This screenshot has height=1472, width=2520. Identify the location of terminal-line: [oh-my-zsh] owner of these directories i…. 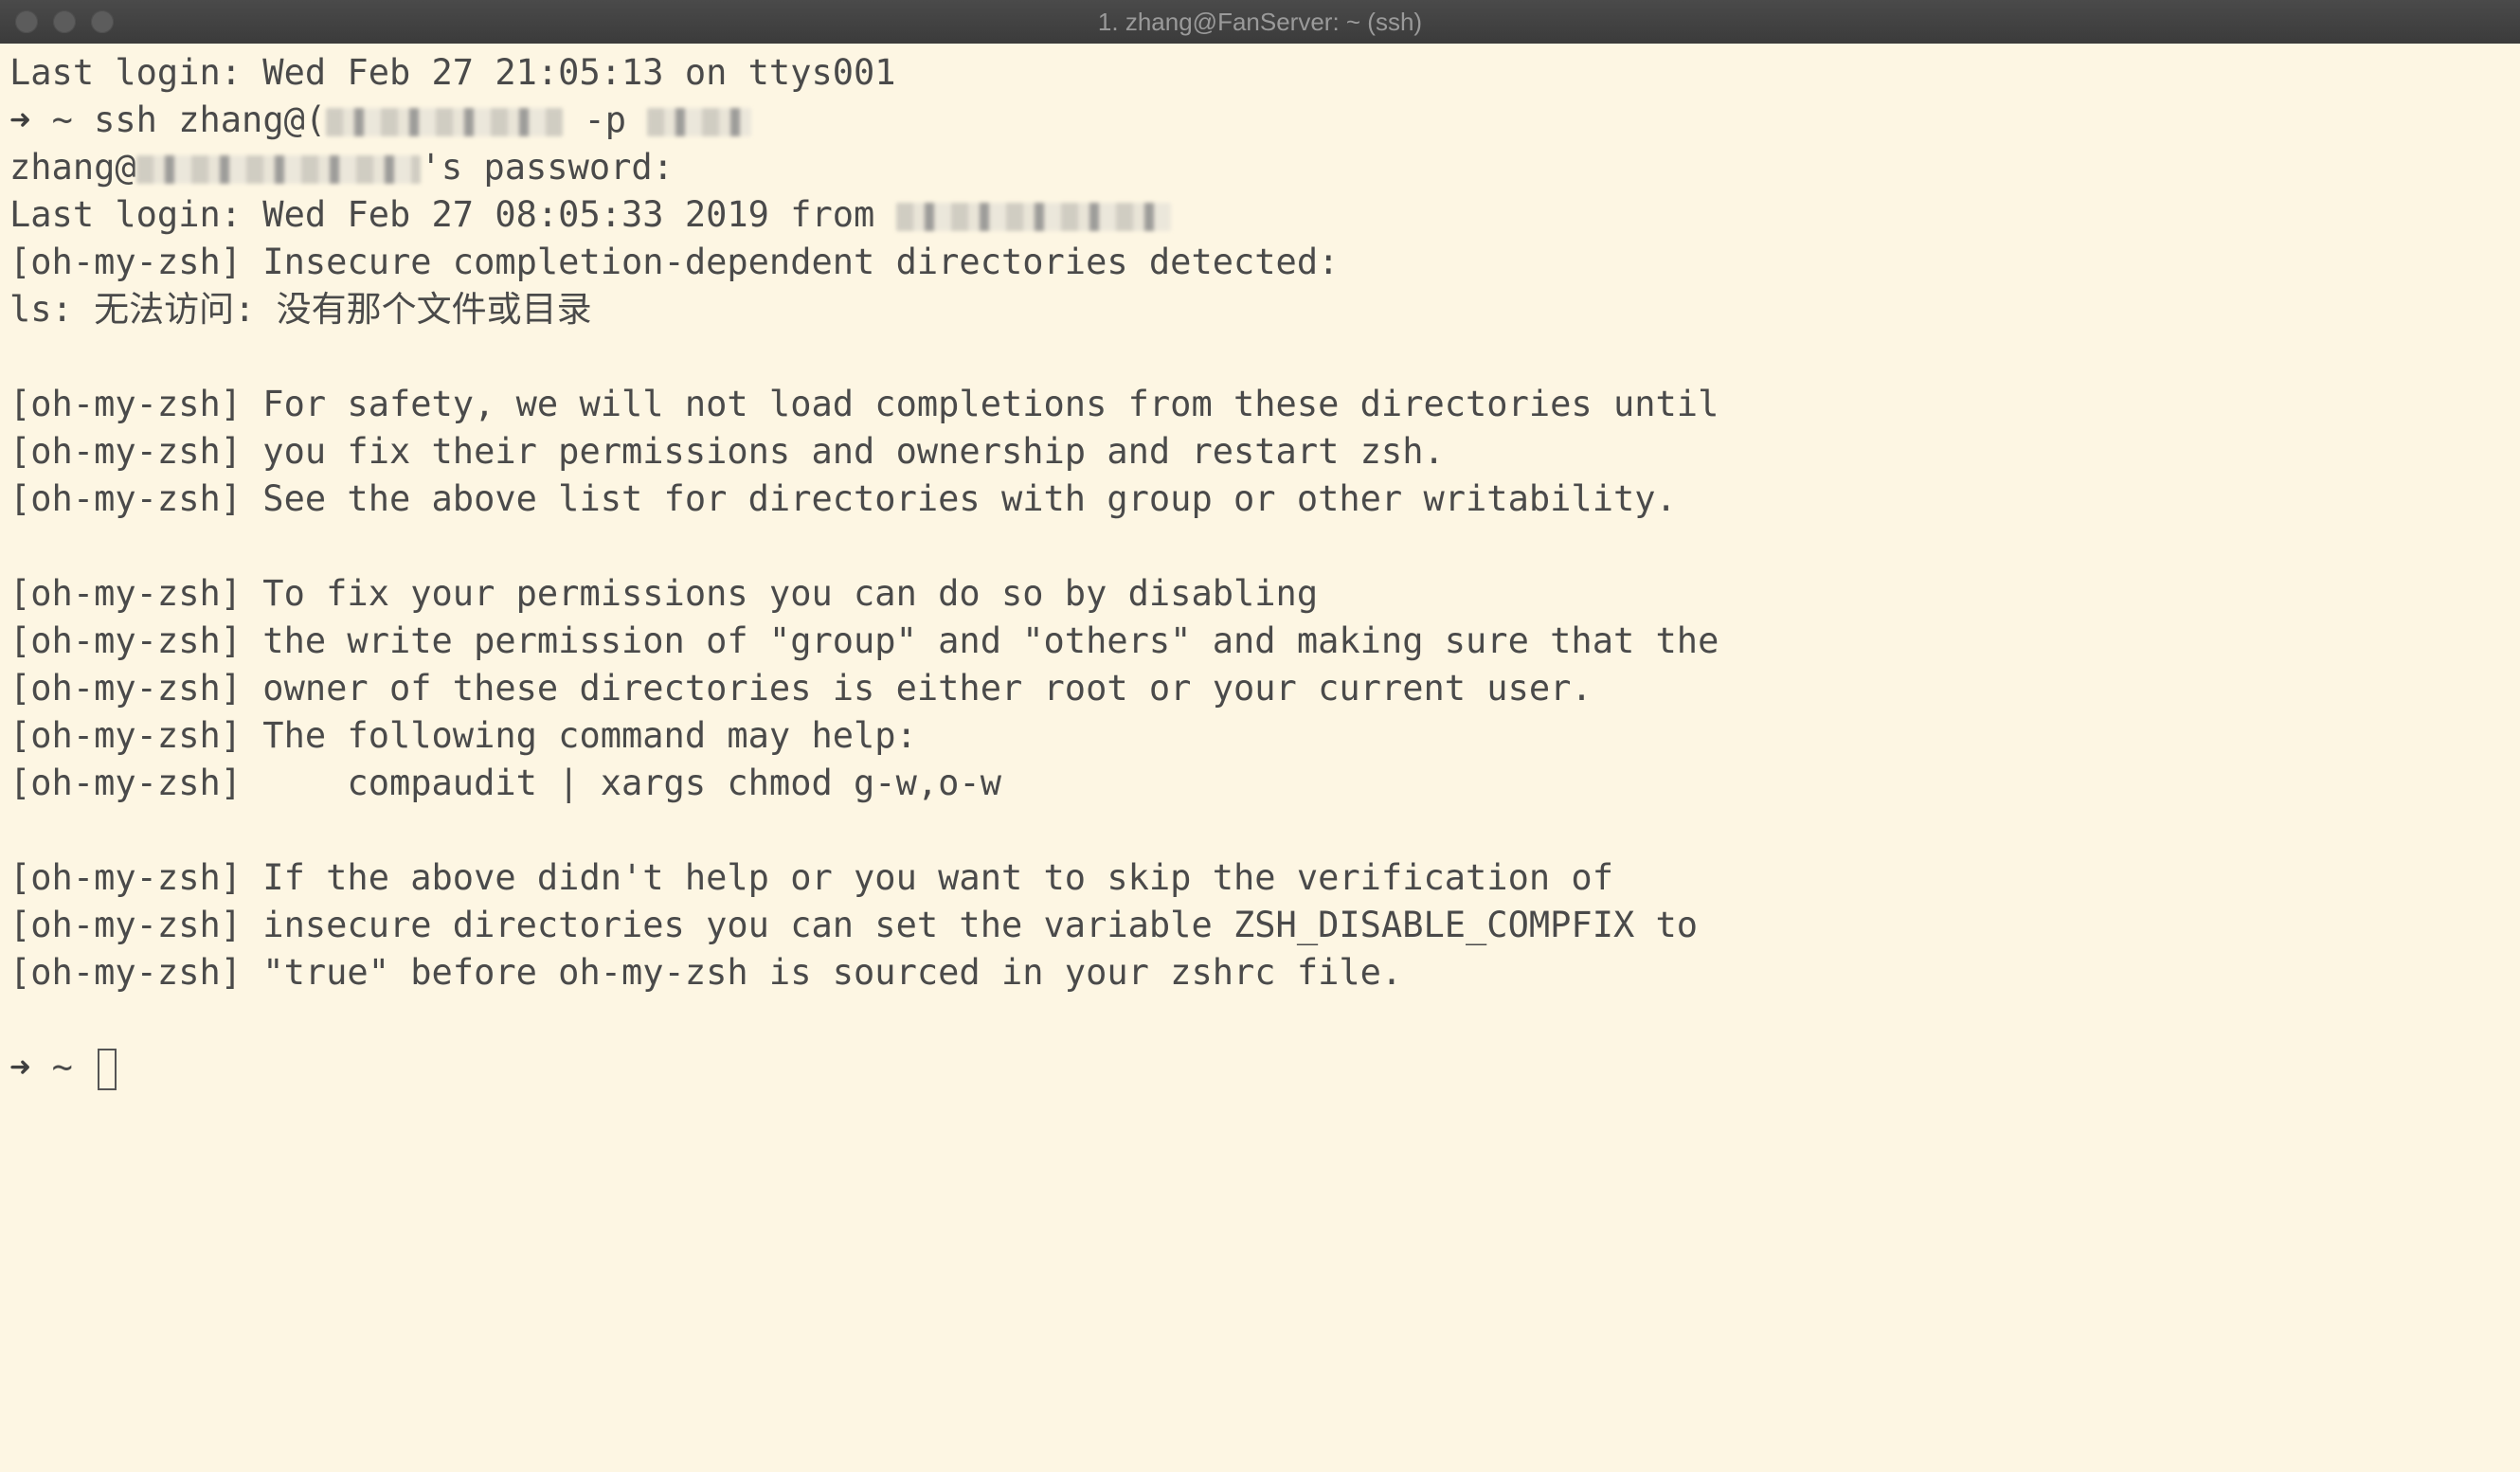
(801, 688).